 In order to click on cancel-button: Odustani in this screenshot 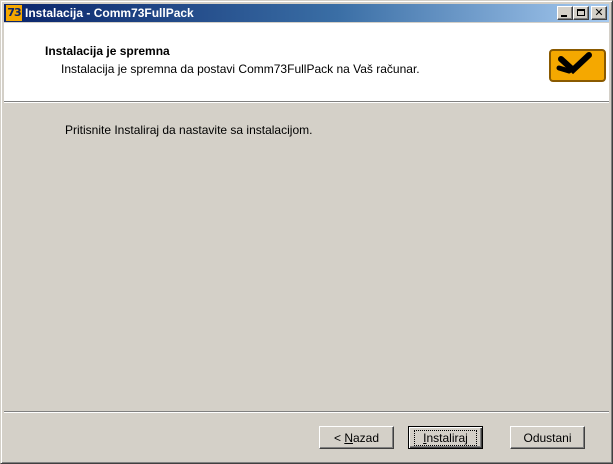, I will do `click(547, 437)`.